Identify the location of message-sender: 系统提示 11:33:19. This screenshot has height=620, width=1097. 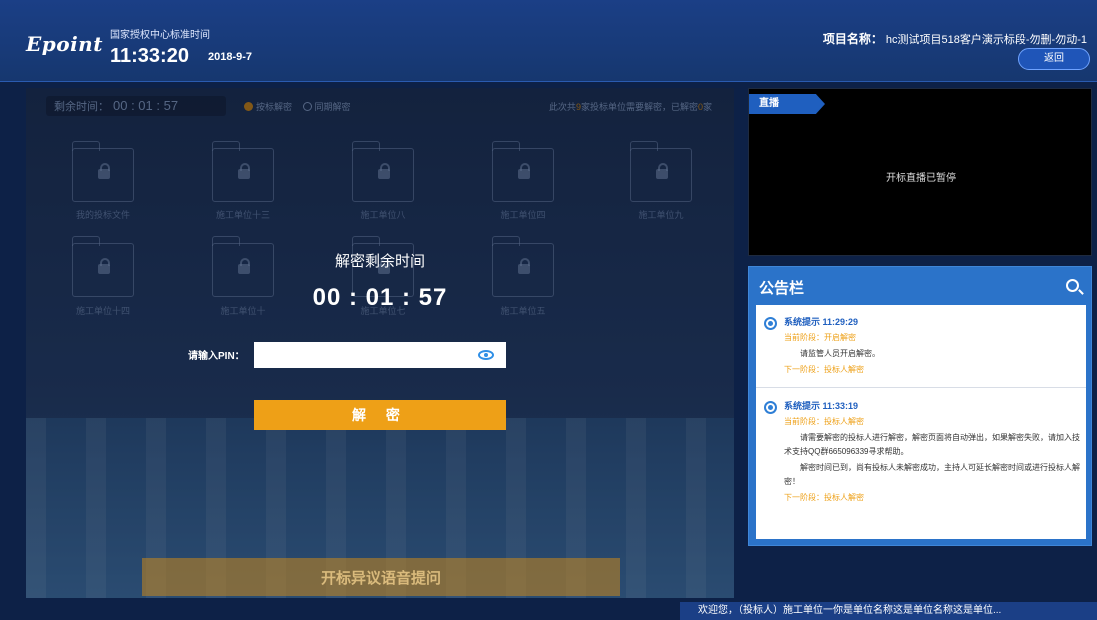
(821, 406).